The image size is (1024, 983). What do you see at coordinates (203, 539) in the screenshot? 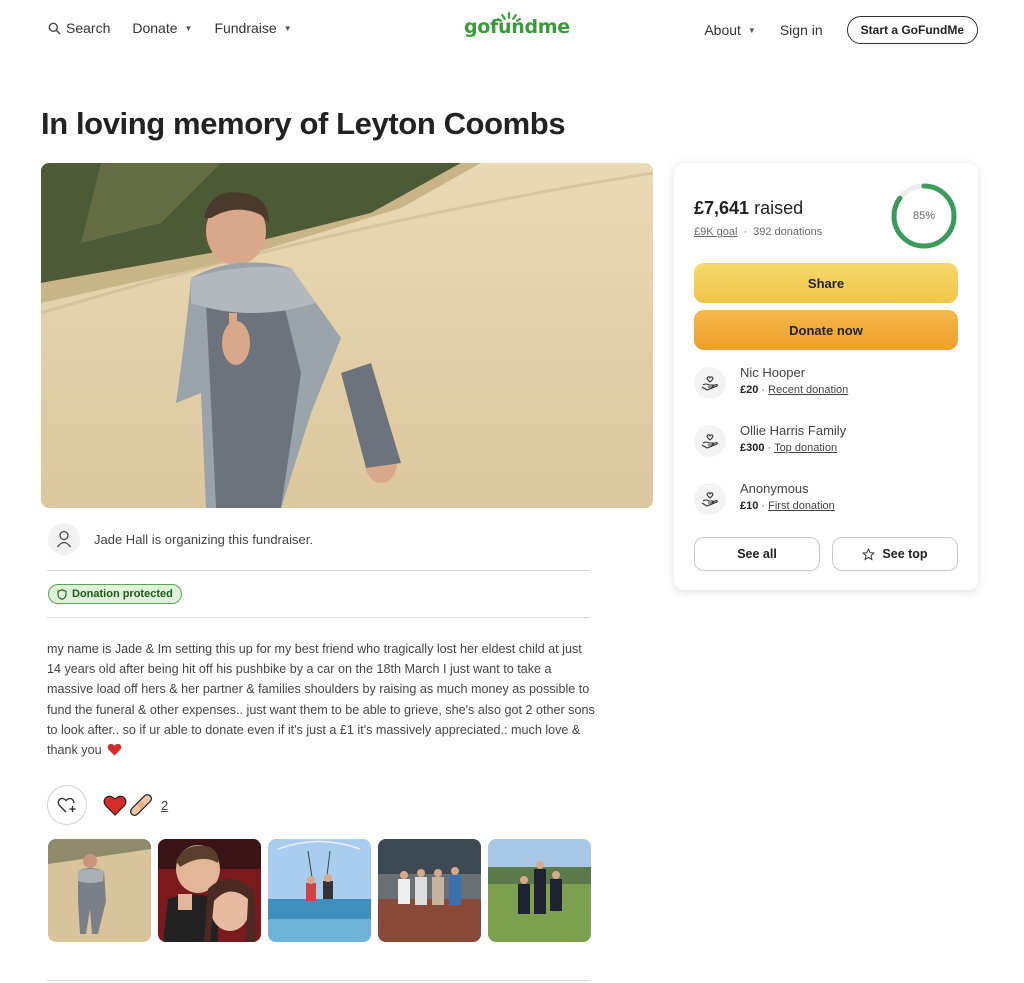
I see `organizer-text: Jade Hall is organizing this fundraiser.` at bounding box center [203, 539].